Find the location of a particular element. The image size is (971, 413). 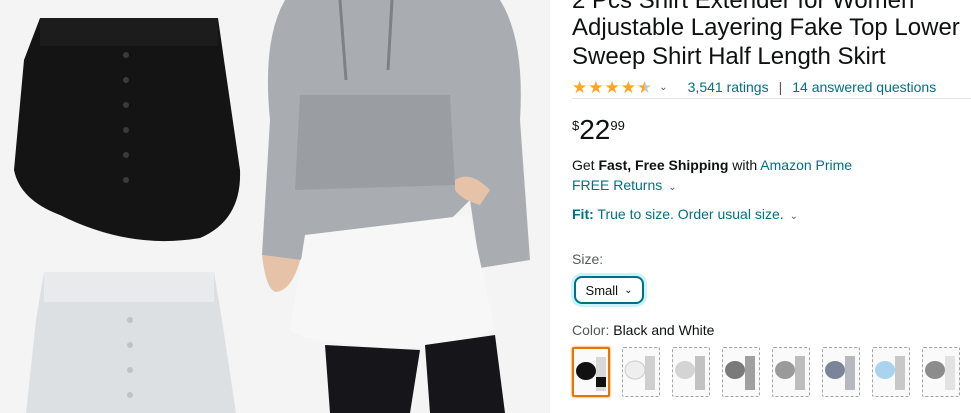

shipping-bold: Fast, Free Shipping is located at coordinates (663, 165).